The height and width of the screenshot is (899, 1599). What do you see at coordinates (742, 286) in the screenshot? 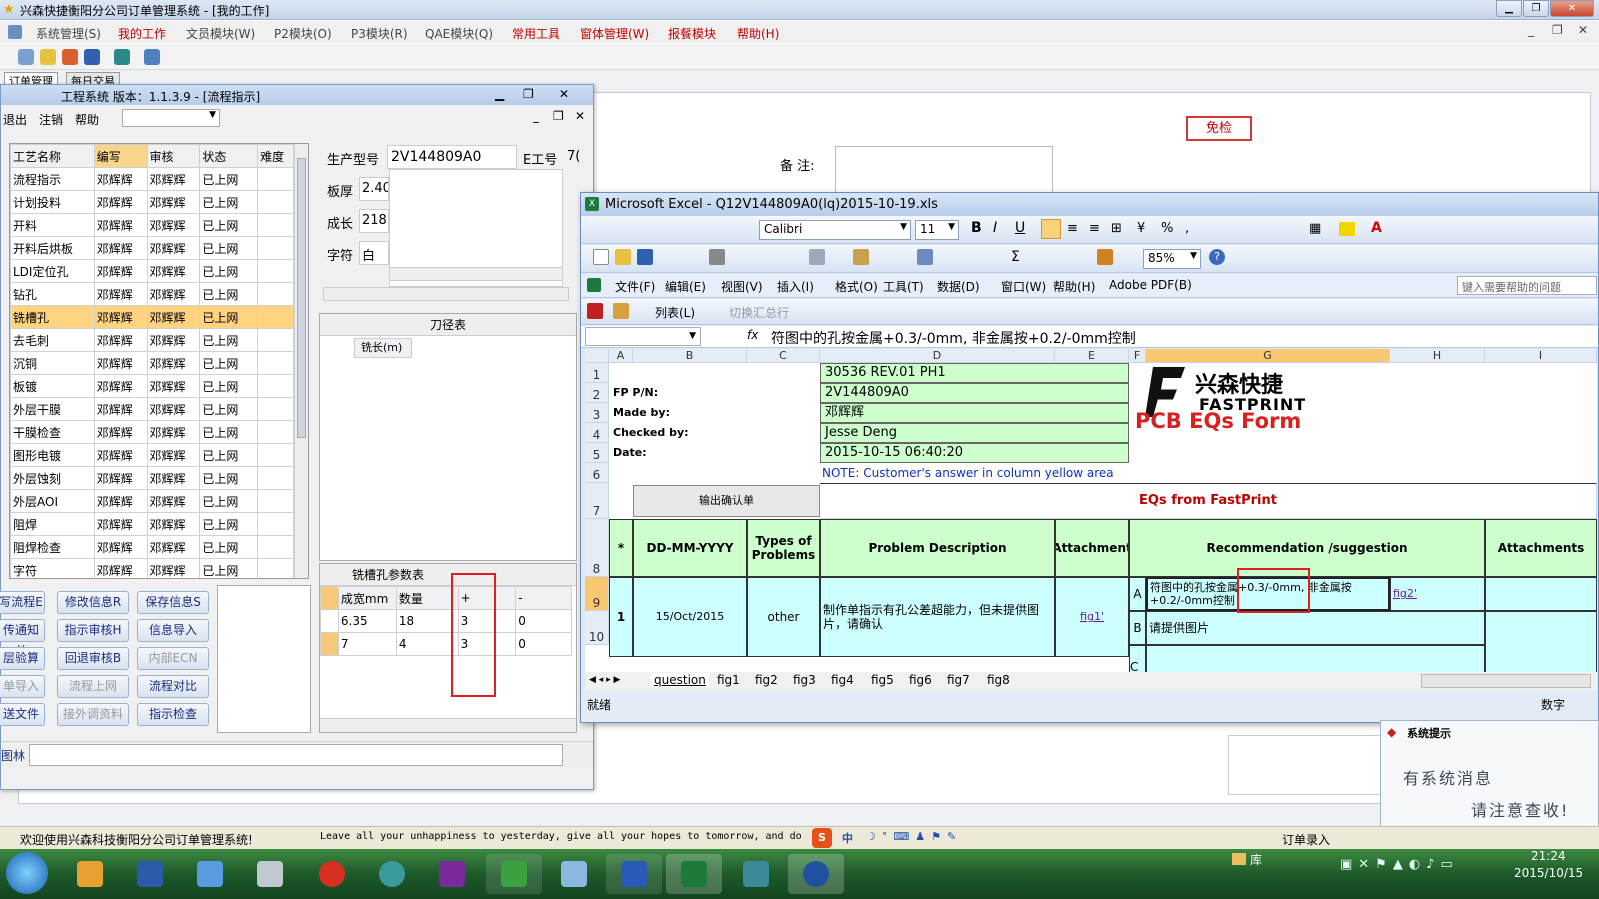
I see `excel-menu-item: 视图(V)` at bounding box center [742, 286].